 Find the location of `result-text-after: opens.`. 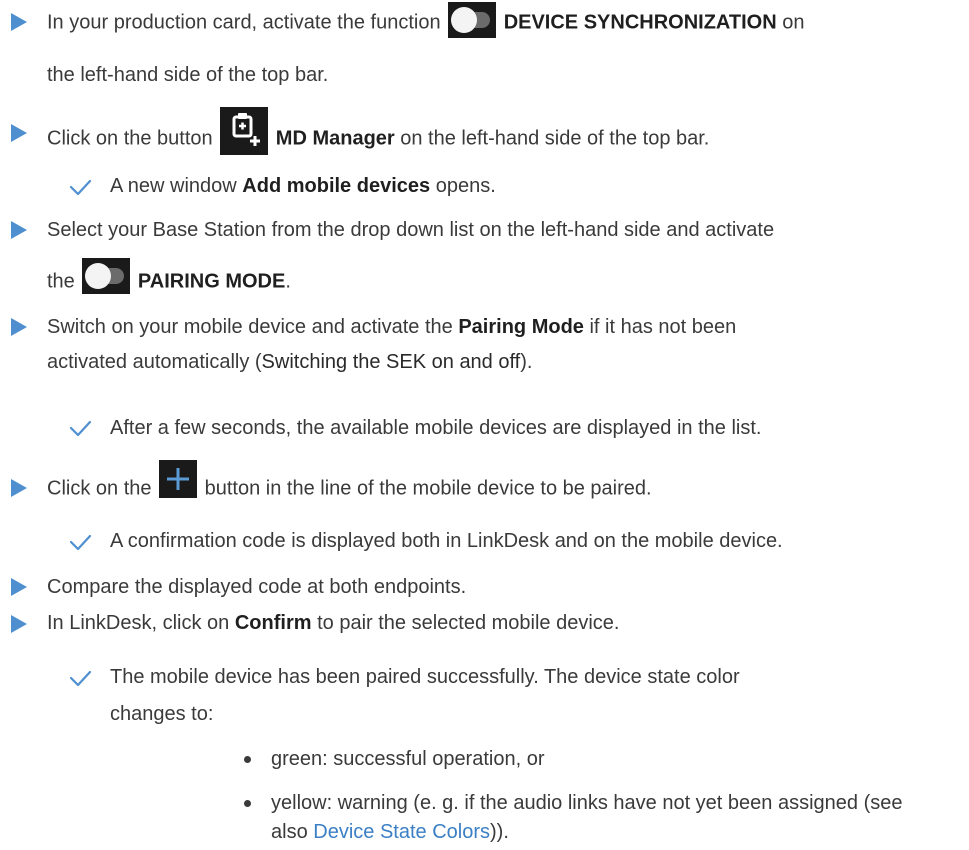

result-text-after: opens. is located at coordinates (463, 186).